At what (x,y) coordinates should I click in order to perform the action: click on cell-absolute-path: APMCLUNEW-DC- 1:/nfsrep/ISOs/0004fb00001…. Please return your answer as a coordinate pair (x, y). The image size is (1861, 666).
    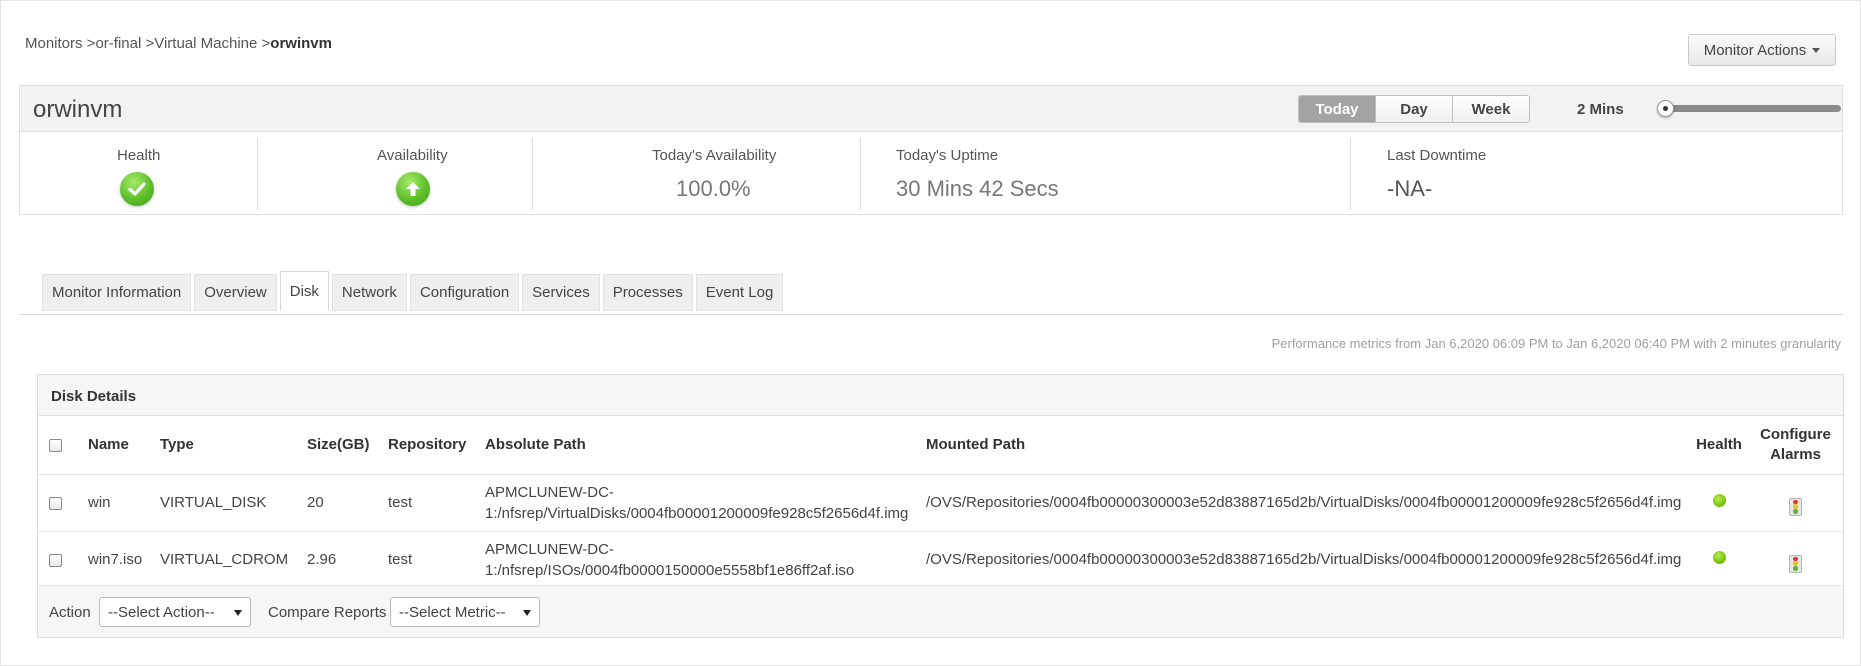
    Looking at the image, I should click on (699, 560).